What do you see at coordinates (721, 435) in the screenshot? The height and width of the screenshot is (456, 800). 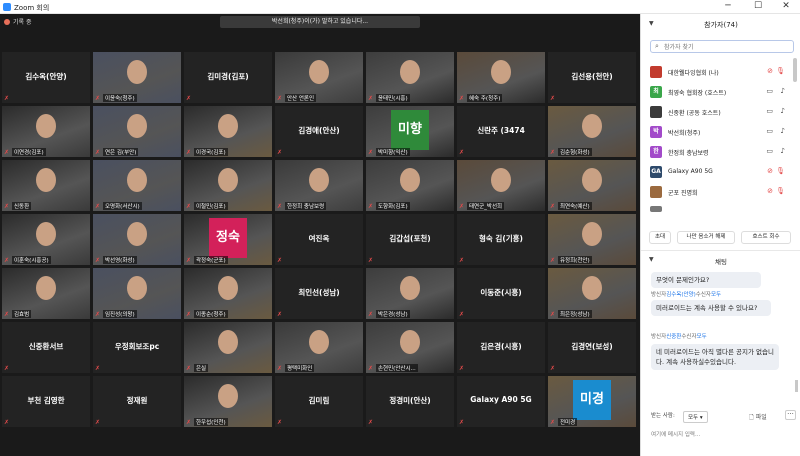 I see `chat-message-input` at bounding box center [721, 435].